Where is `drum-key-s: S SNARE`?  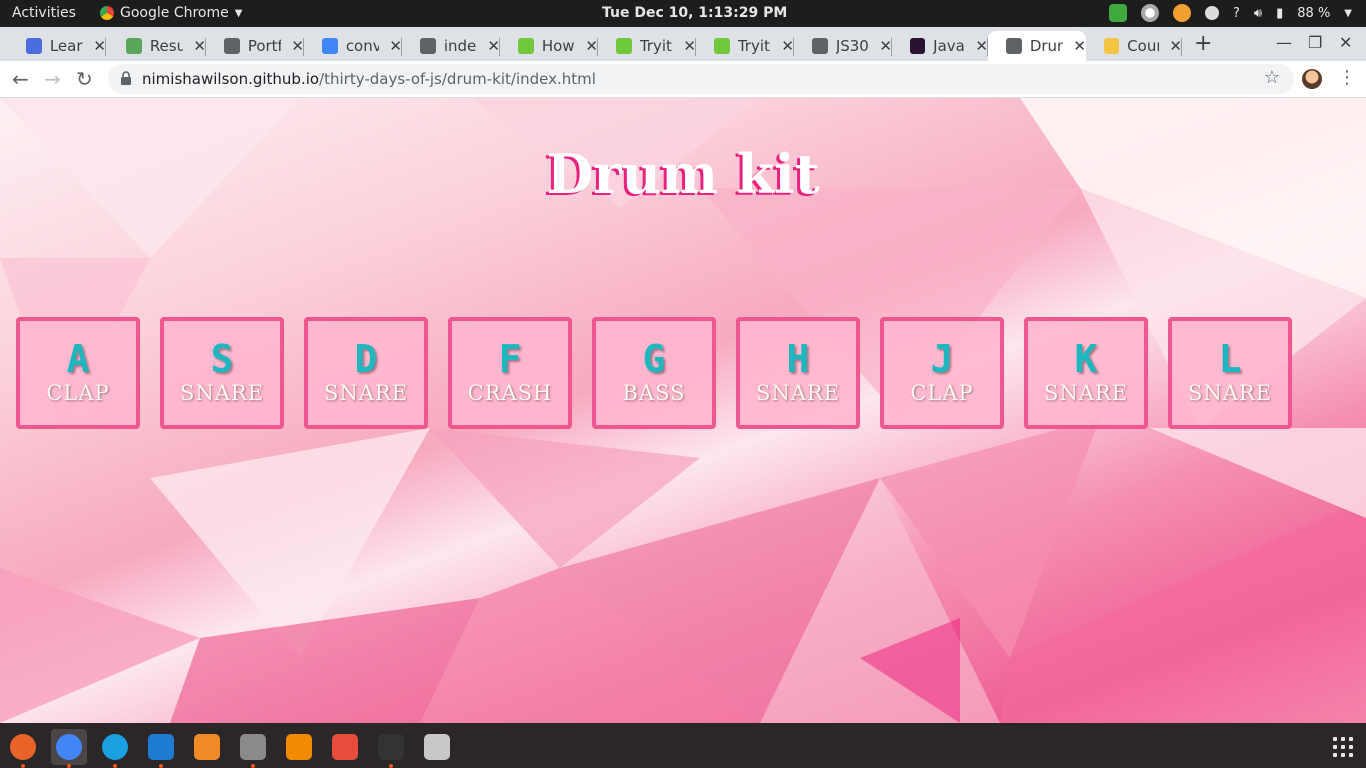
drum-key-s: S SNARE is located at coordinates (222, 373).